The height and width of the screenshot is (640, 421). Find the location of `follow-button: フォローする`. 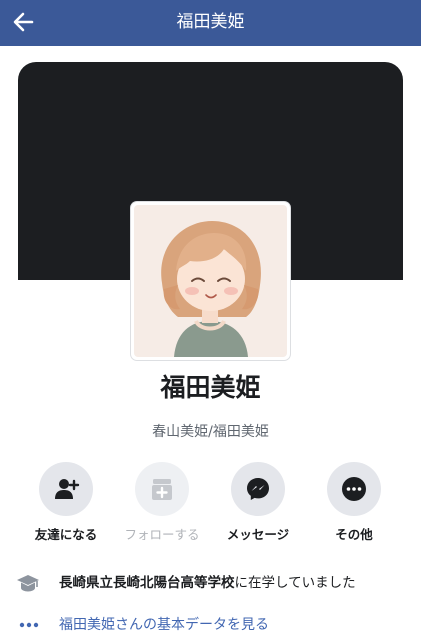

follow-button: フォローする is located at coordinates (162, 502).